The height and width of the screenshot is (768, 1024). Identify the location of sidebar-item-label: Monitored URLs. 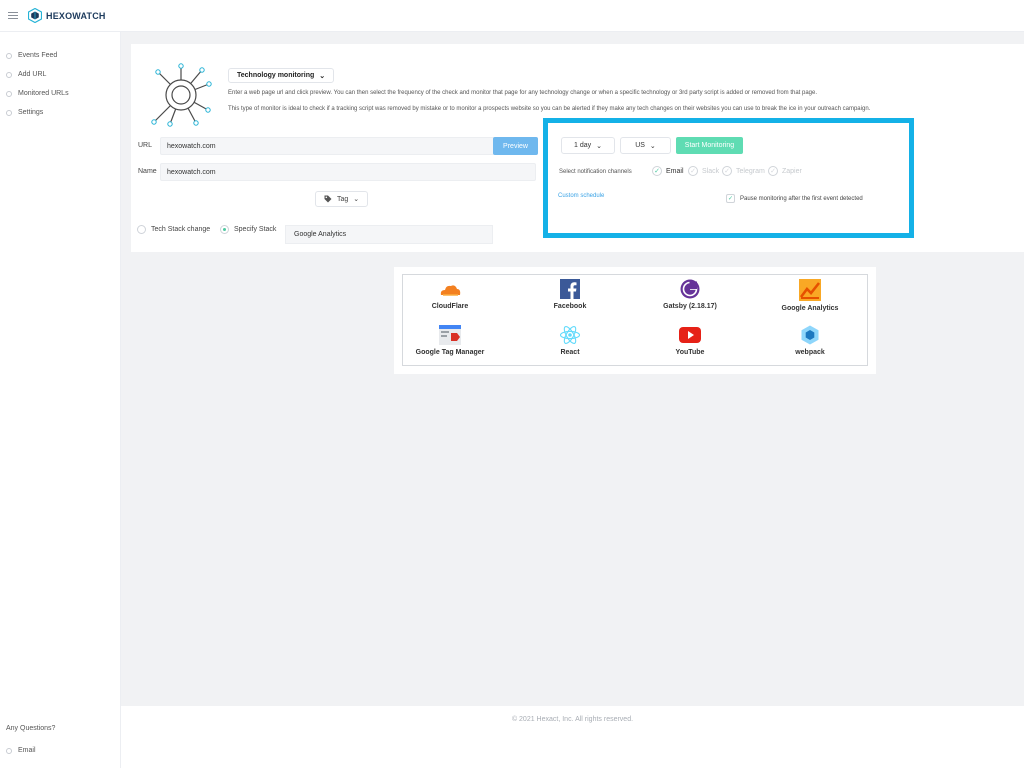
(43, 93).